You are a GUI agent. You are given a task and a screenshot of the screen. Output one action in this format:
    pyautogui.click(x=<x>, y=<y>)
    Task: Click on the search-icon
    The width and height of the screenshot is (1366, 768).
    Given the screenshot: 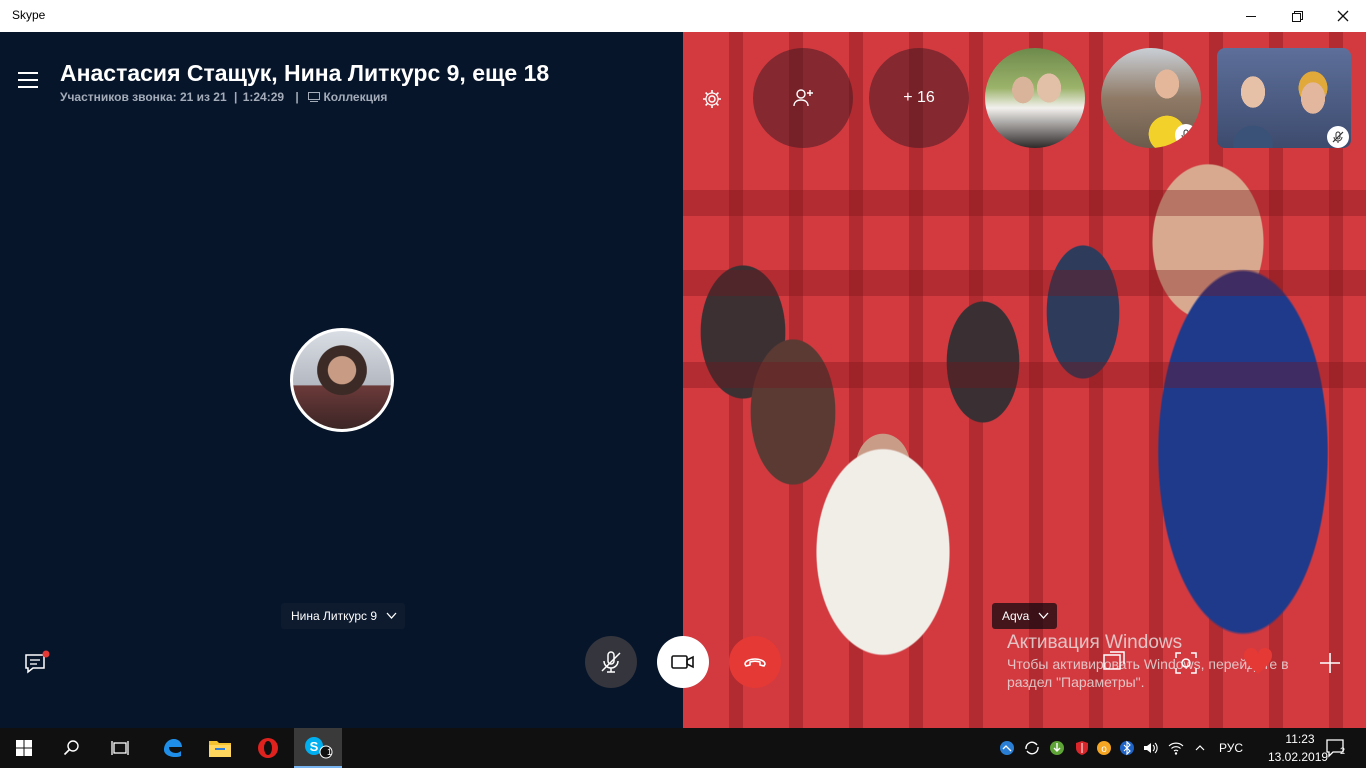 What is the action you would take?
    pyautogui.click(x=71, y=748)
    